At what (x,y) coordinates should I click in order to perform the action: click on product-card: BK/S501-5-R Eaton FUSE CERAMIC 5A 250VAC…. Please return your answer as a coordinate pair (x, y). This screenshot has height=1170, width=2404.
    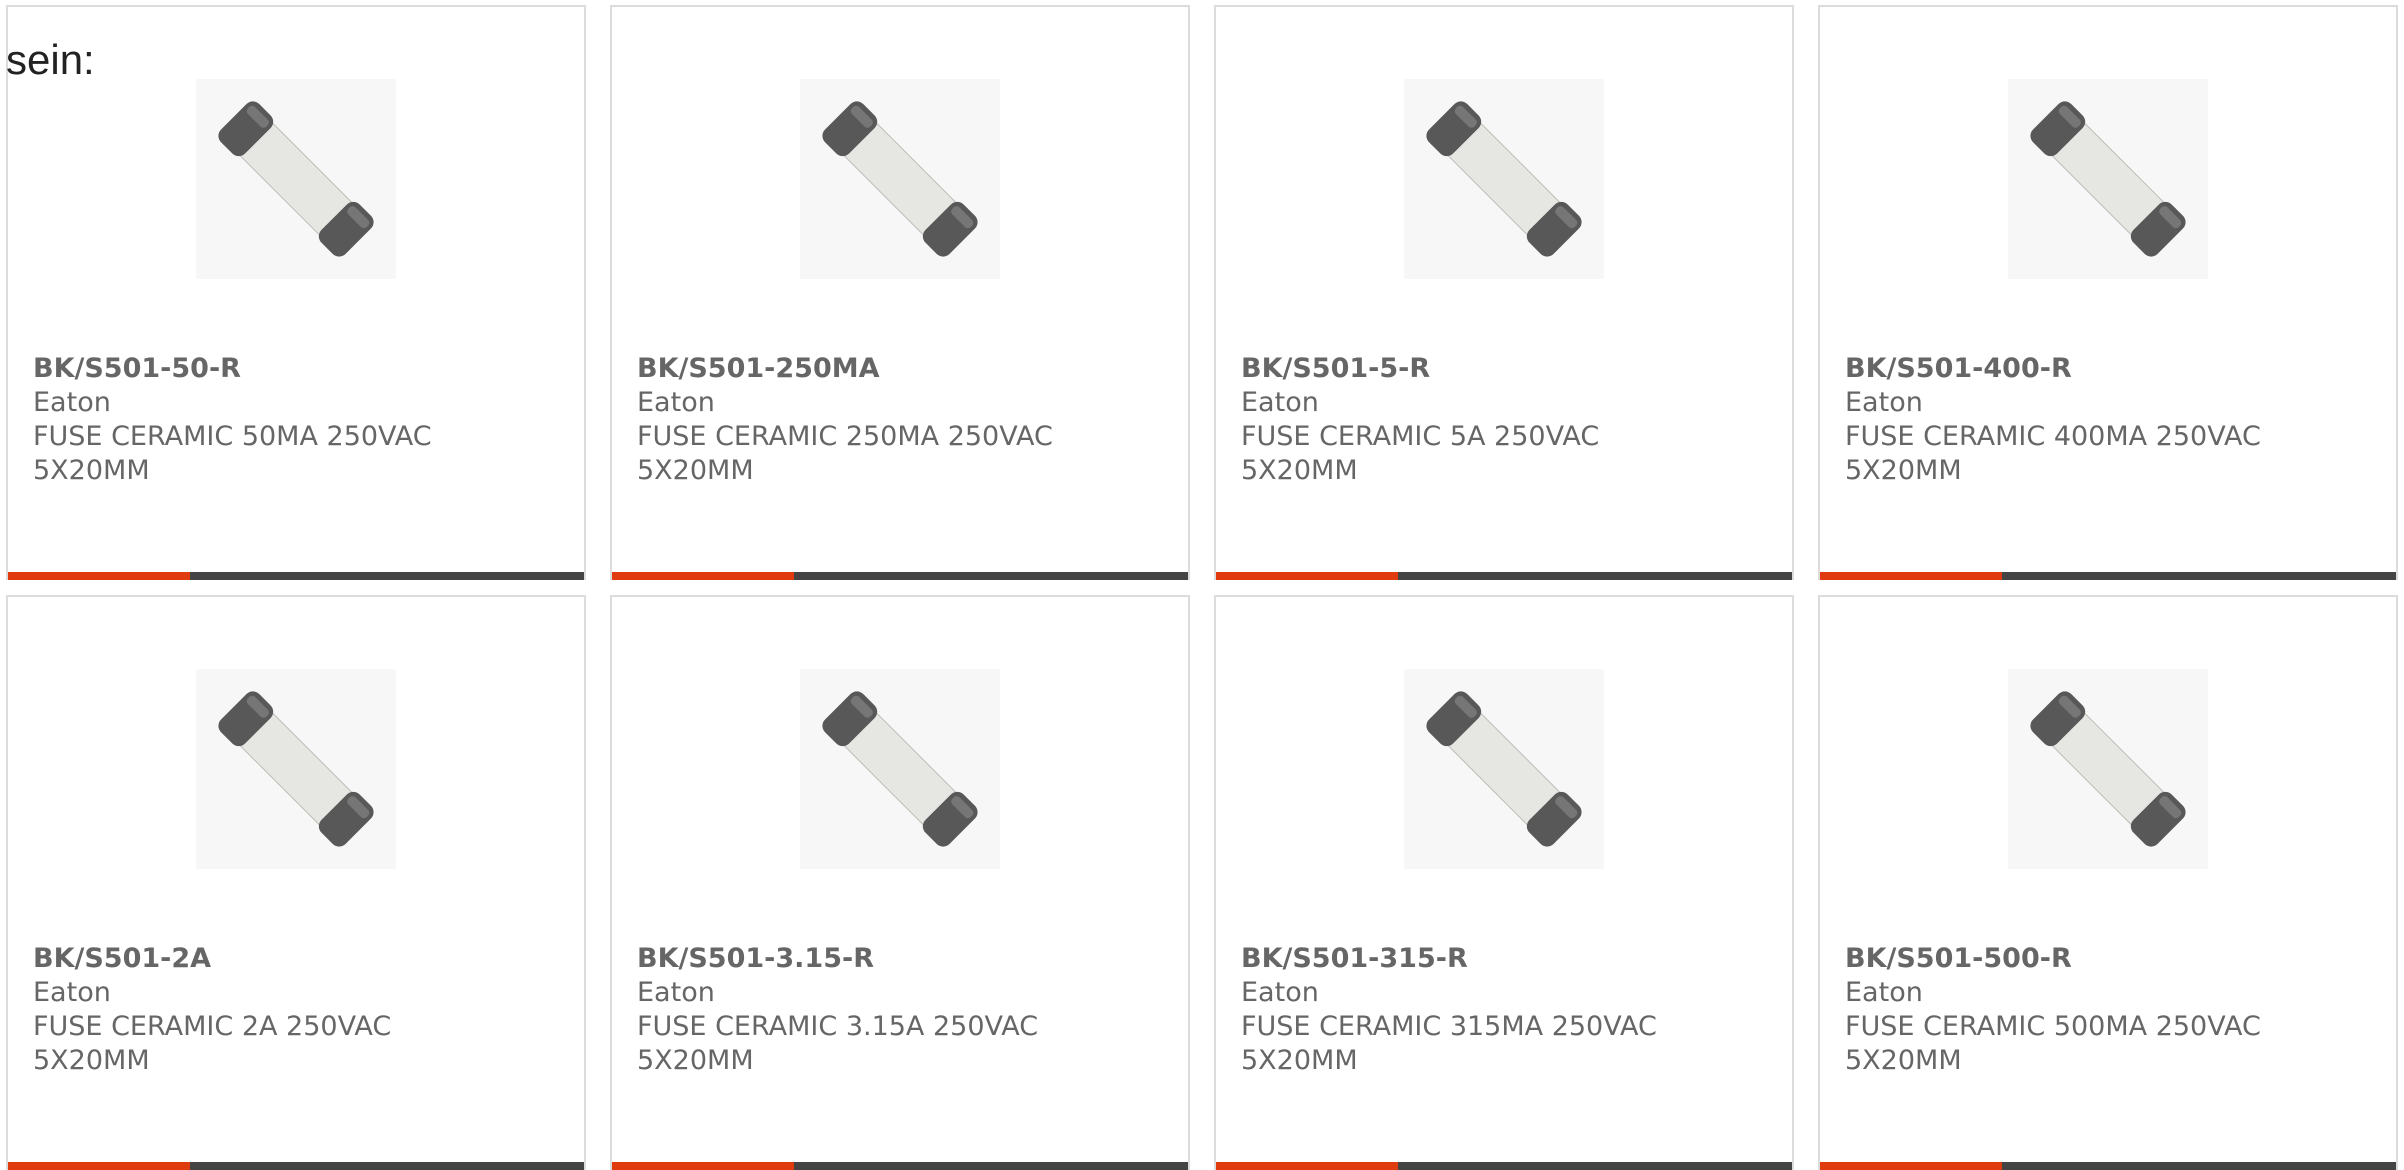
    Looking at the image, I should click on (1504, 292).